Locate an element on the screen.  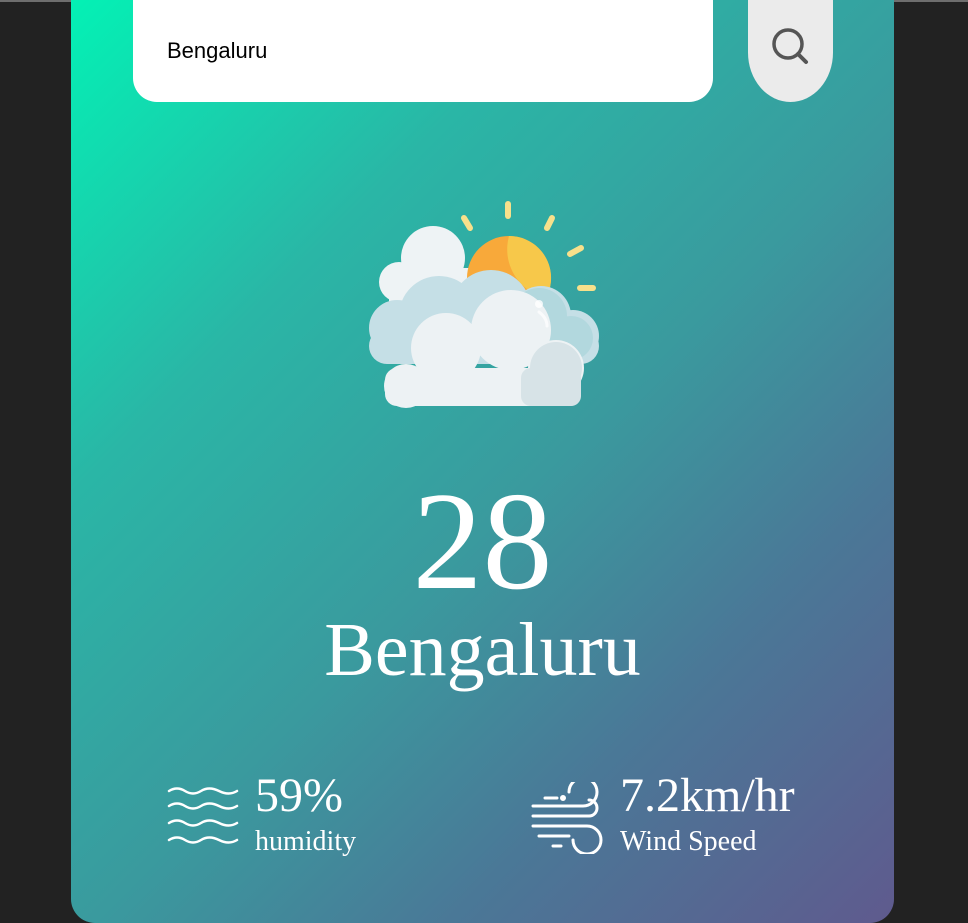
humidity-stat: 59% humidity is located at coordinates (305, 814).